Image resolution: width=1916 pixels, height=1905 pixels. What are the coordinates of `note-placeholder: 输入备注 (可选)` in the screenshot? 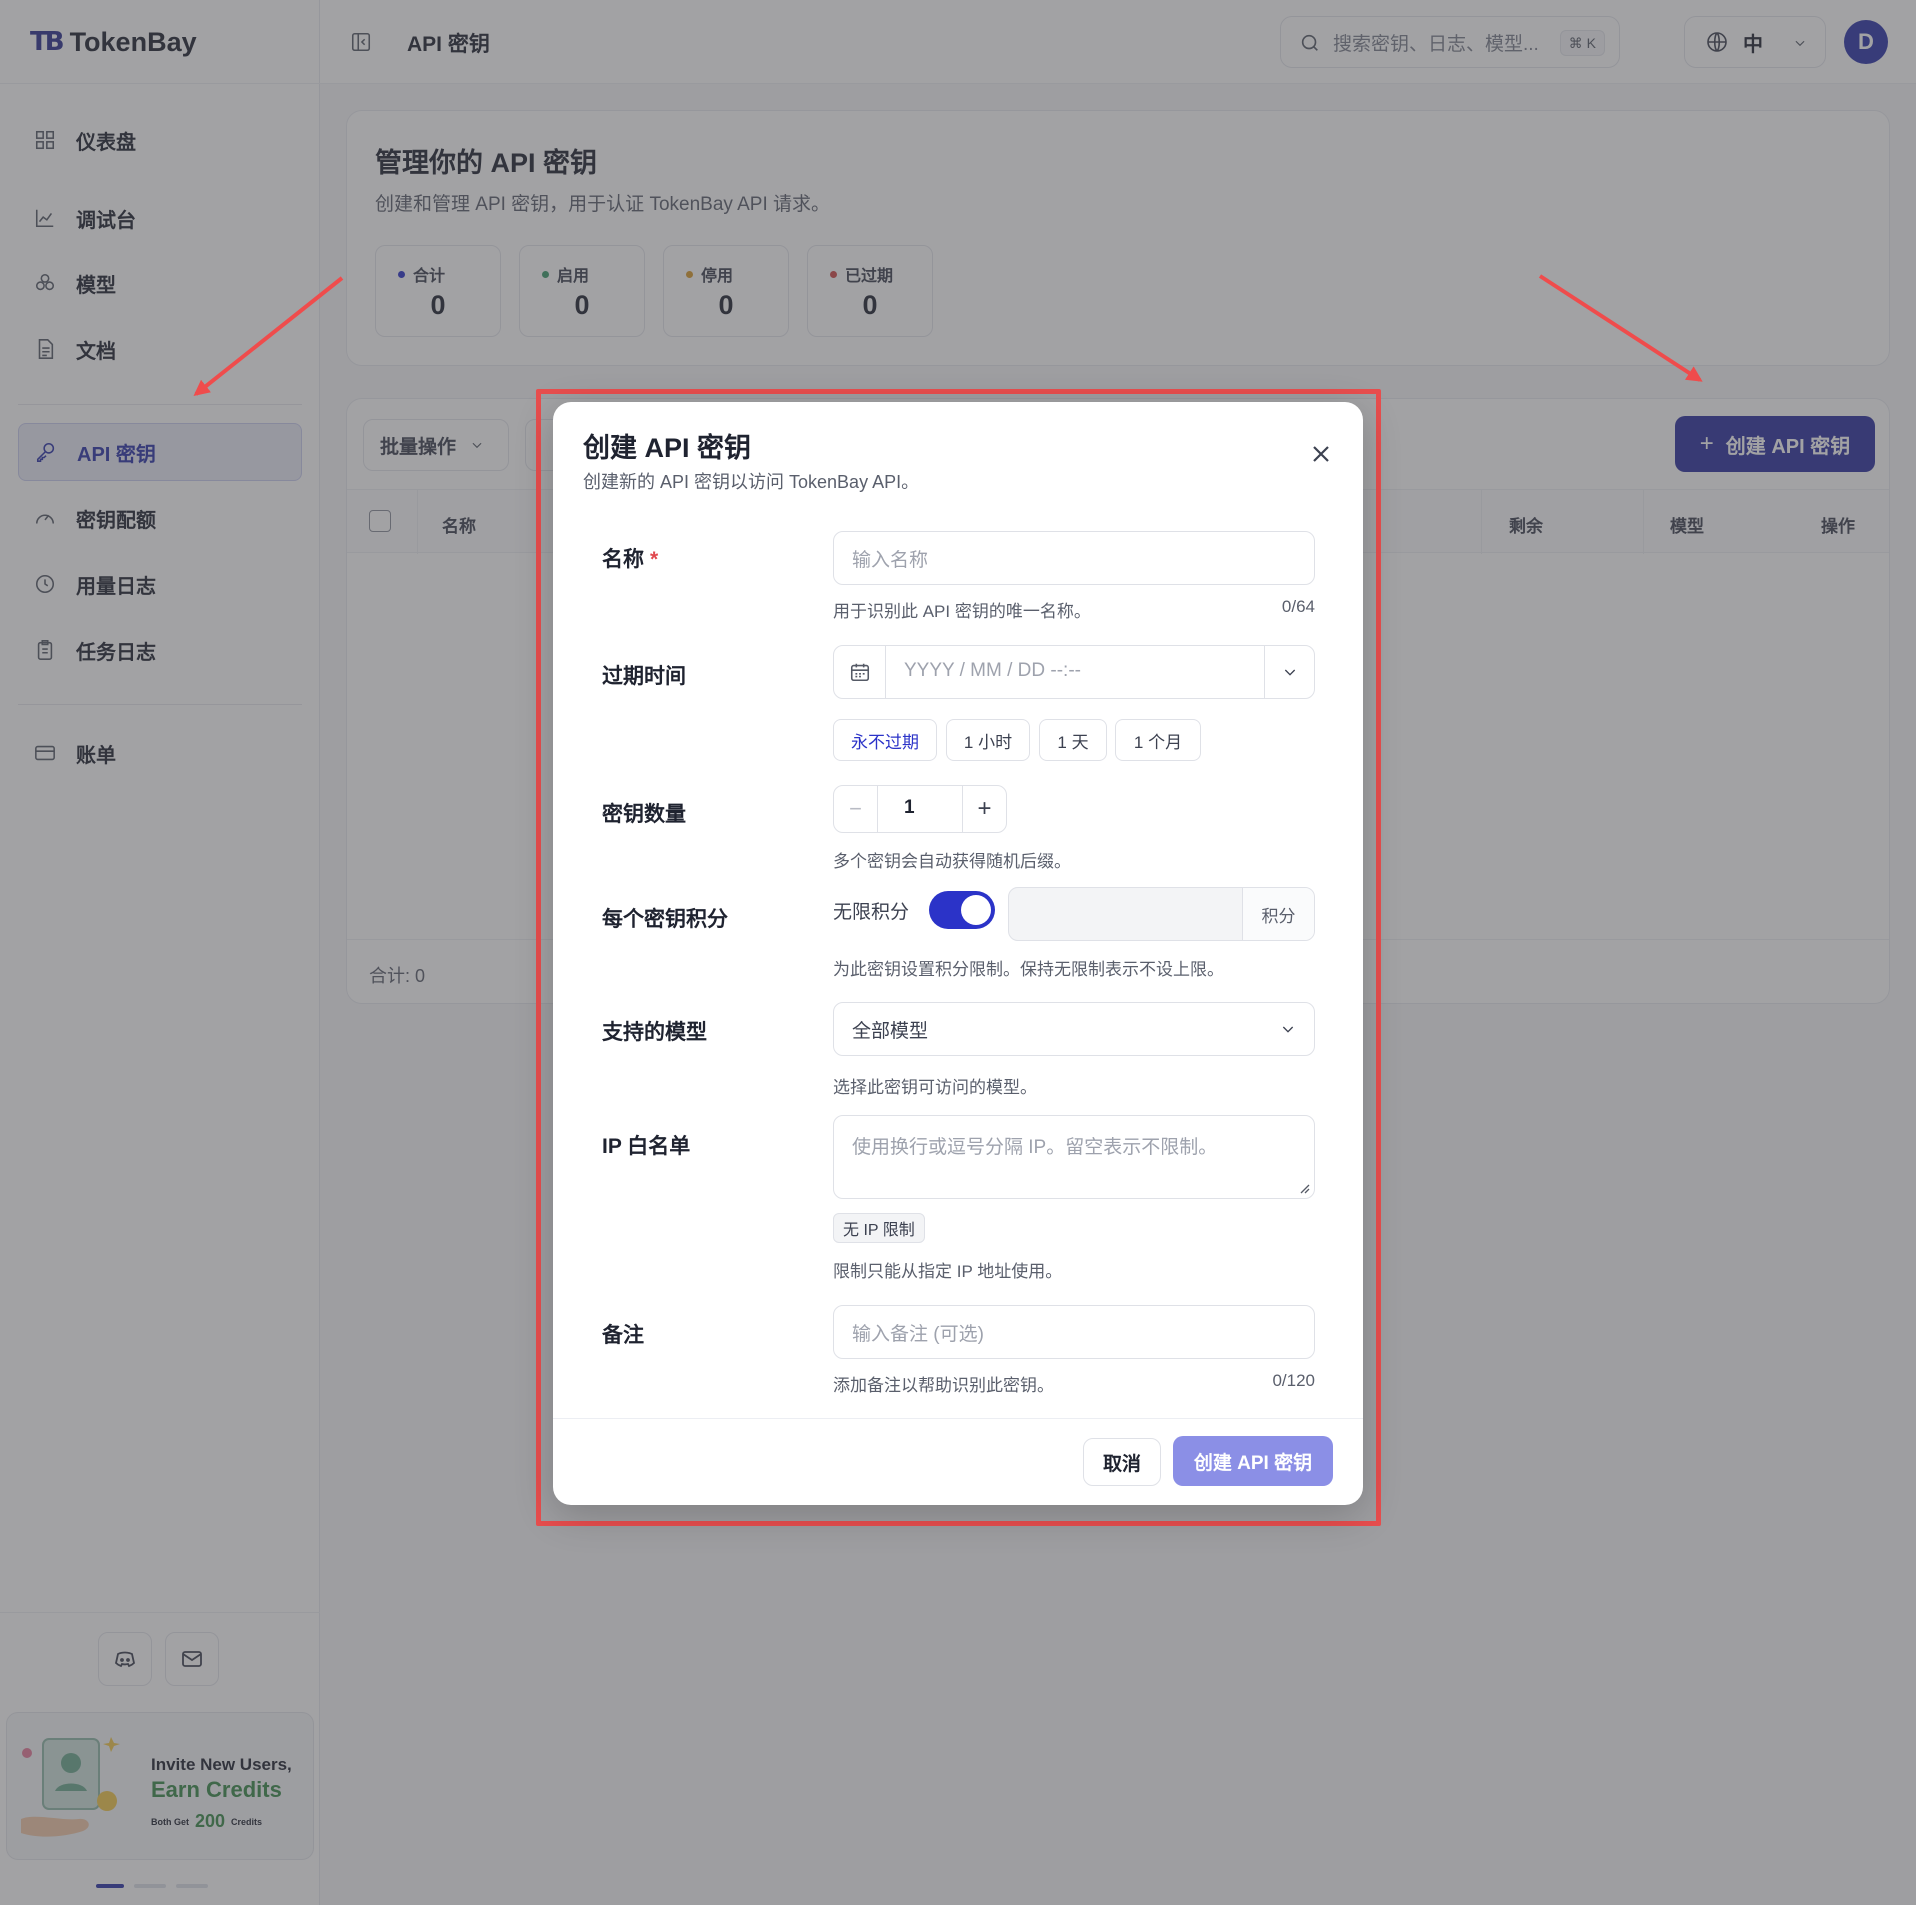 It's located at (918, 1334).